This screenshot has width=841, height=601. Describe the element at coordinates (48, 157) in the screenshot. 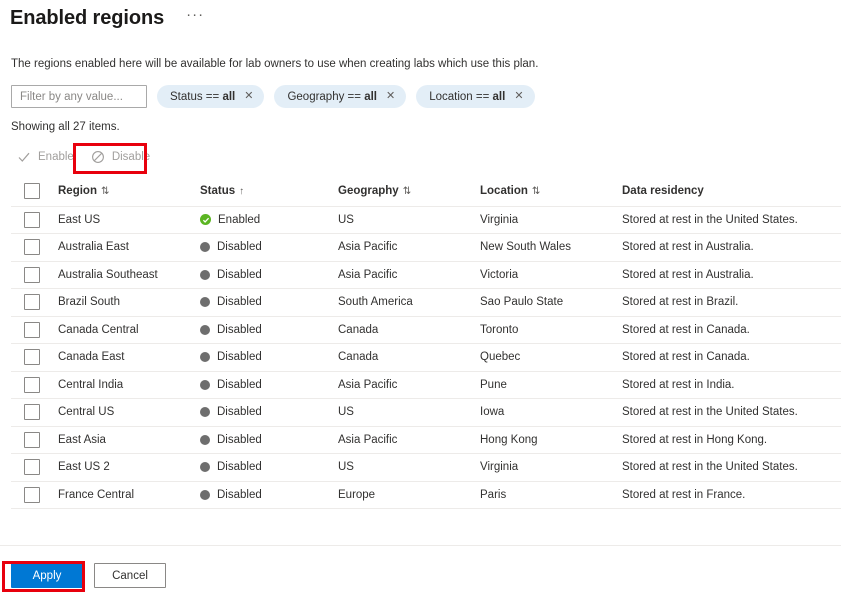

I see `enable-button: Enable` at that location.